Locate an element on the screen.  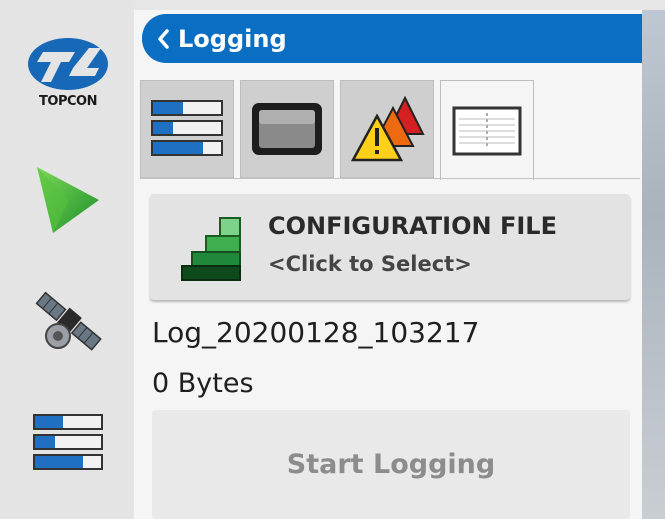
chevron-left-icon is located at coordinates (163, 38).